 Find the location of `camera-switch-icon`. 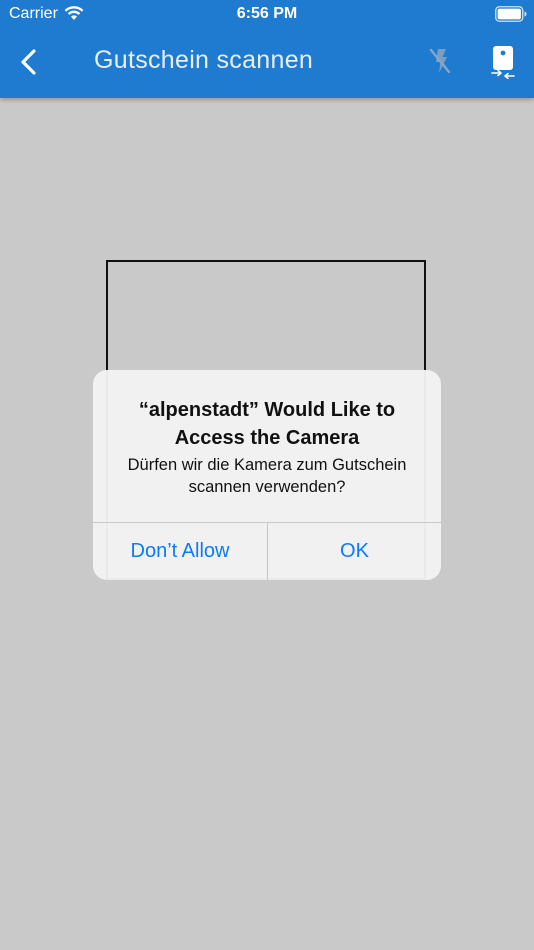

camera-switch-icon is located at coordinates (503, 63).